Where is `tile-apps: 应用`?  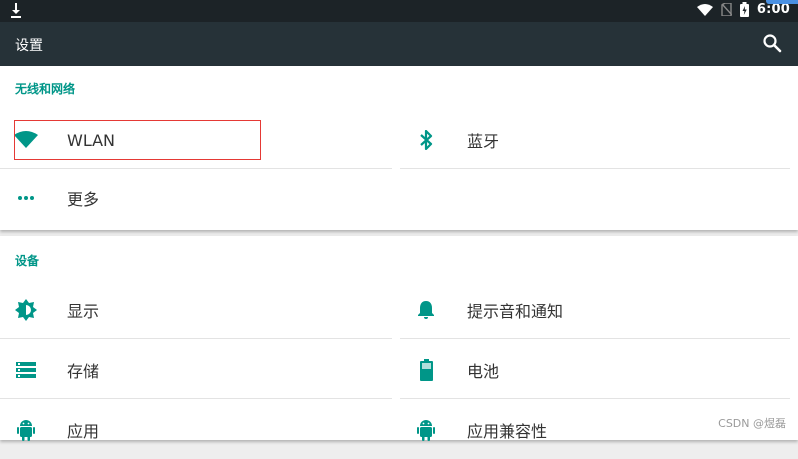 tile-apps: 应用 is located at coordinates (196, 430).